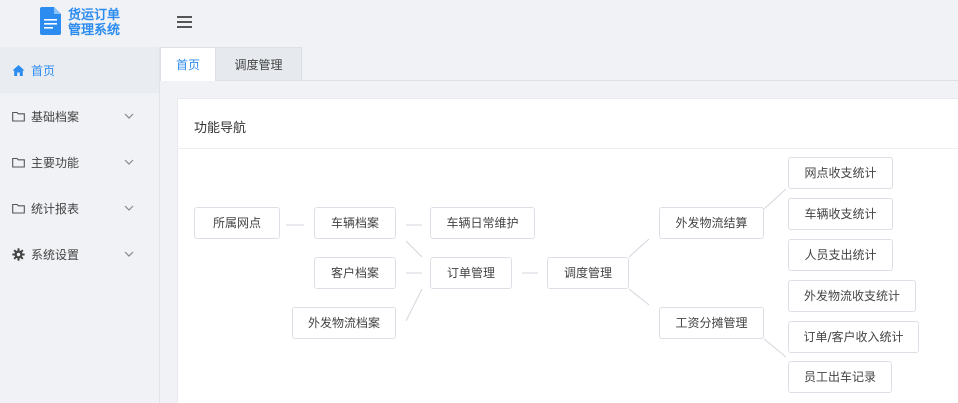 This screenshot has height=403, width=958. I want to click on node-vehicle-archive: 车辆档案, so click(355, 223).